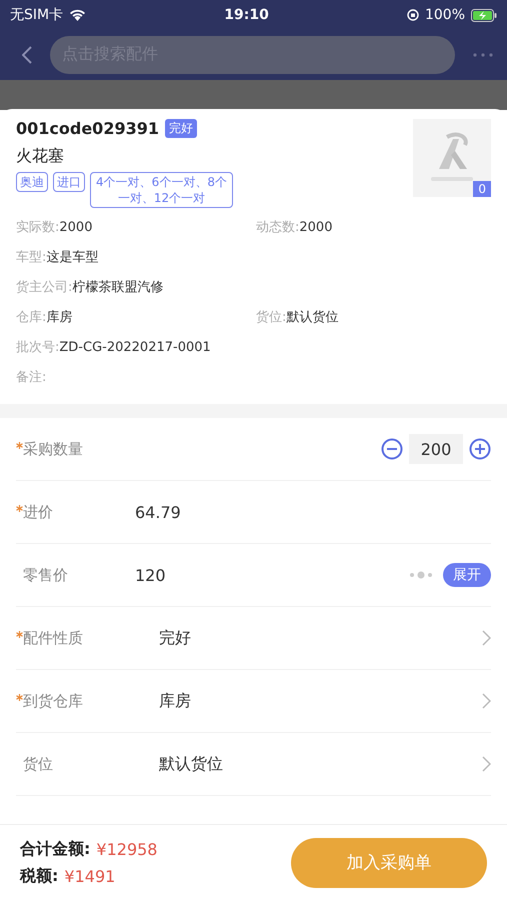  What do you see at coordinates (467, 575) in the screenshot?
I see `expand-button: 展开` at bounding box center [467, 575].